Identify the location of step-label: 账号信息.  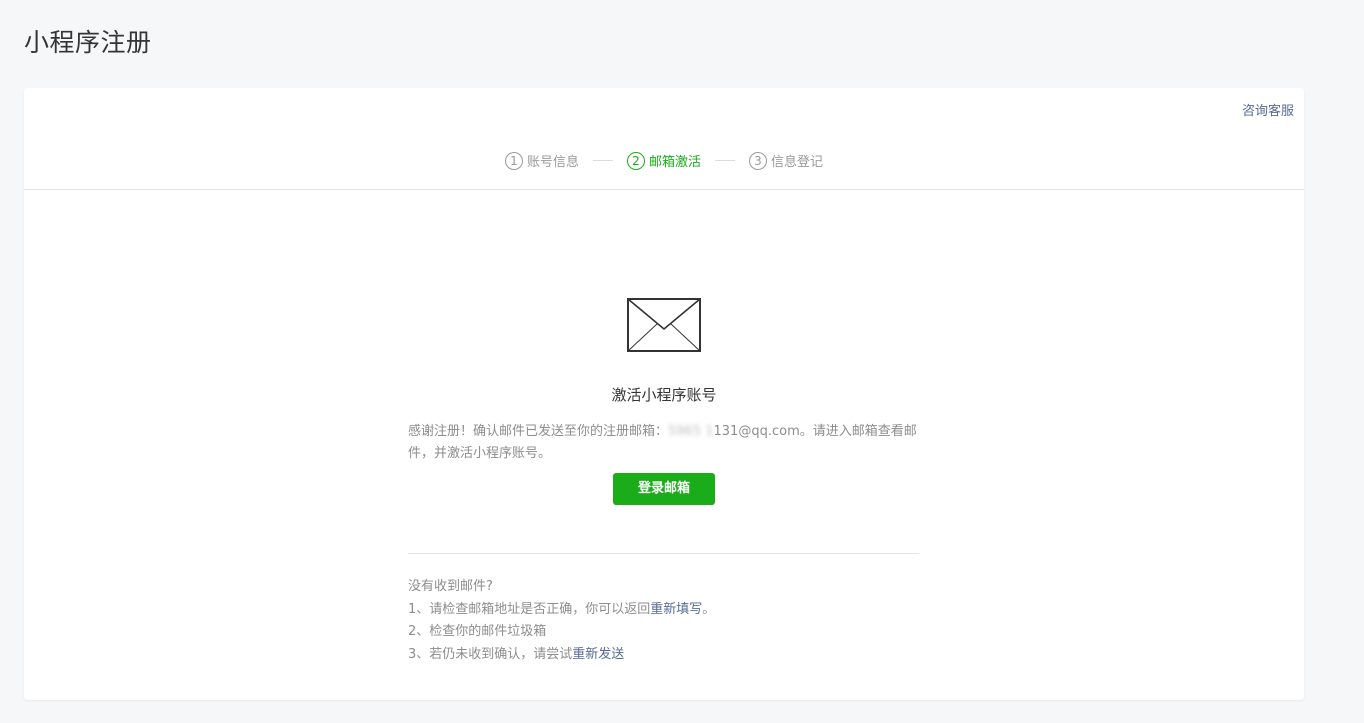
(552, 162).